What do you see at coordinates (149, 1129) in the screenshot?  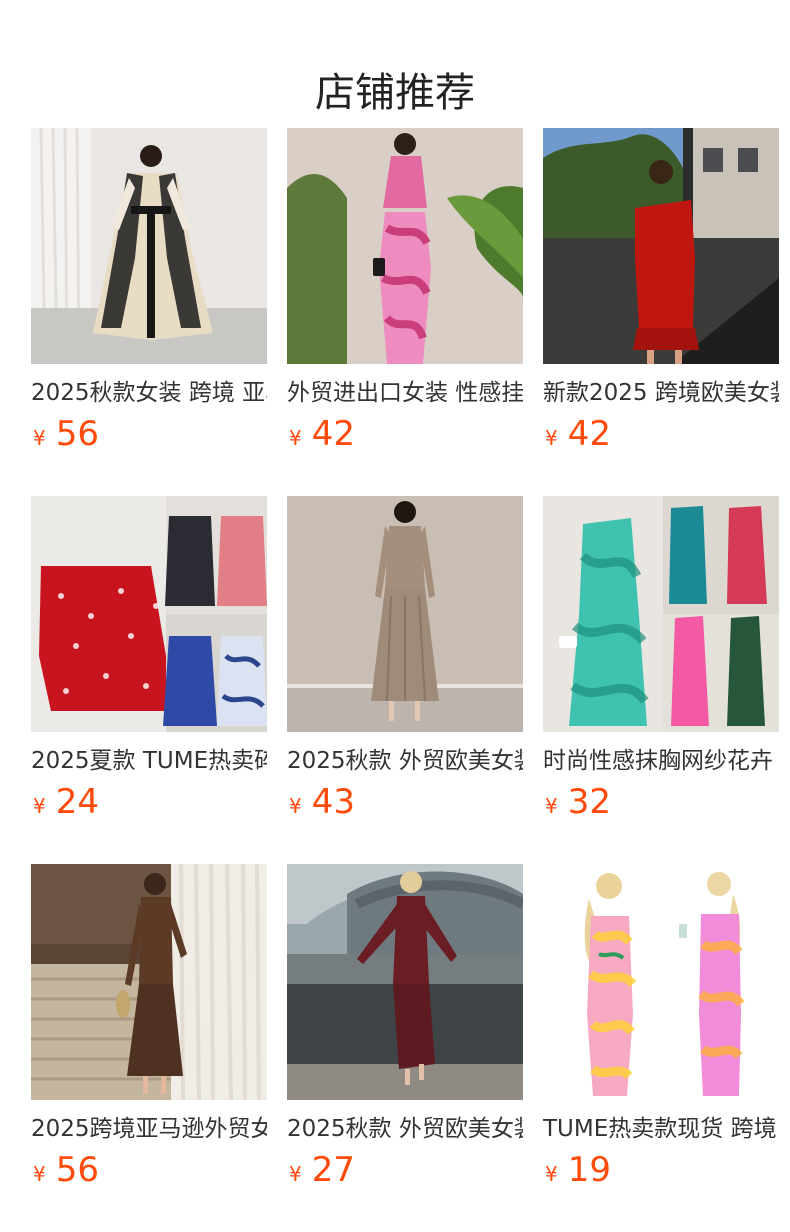 I see `product-name: 2025跨境亚马逊外贸女装` at bounding box center [149, 1129].